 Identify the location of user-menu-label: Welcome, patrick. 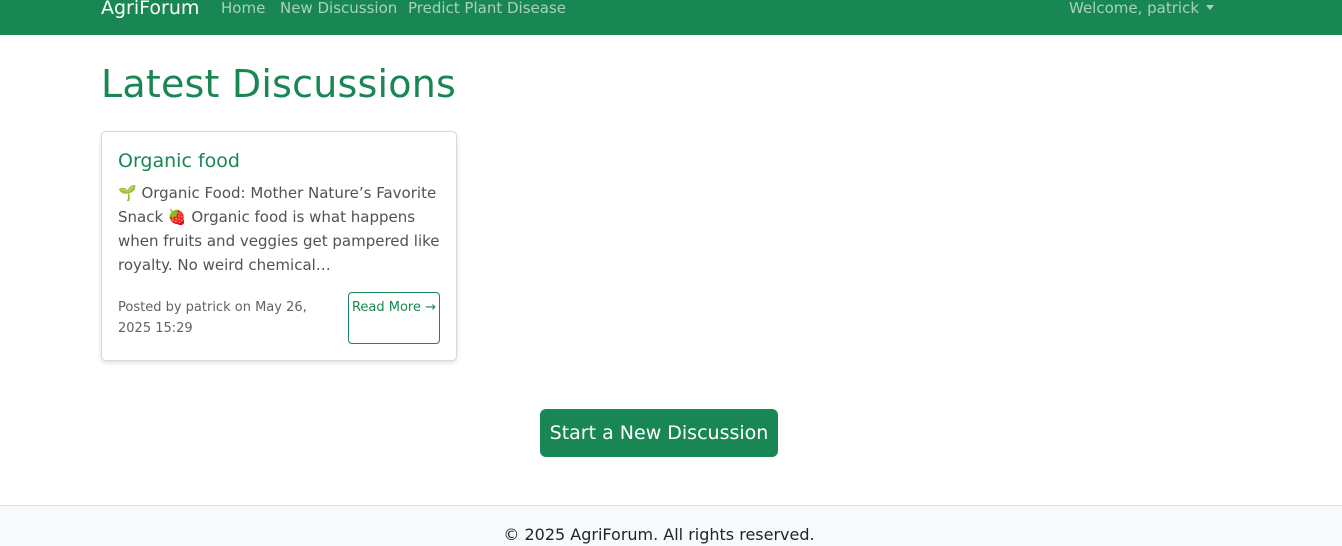
(1134, 8).